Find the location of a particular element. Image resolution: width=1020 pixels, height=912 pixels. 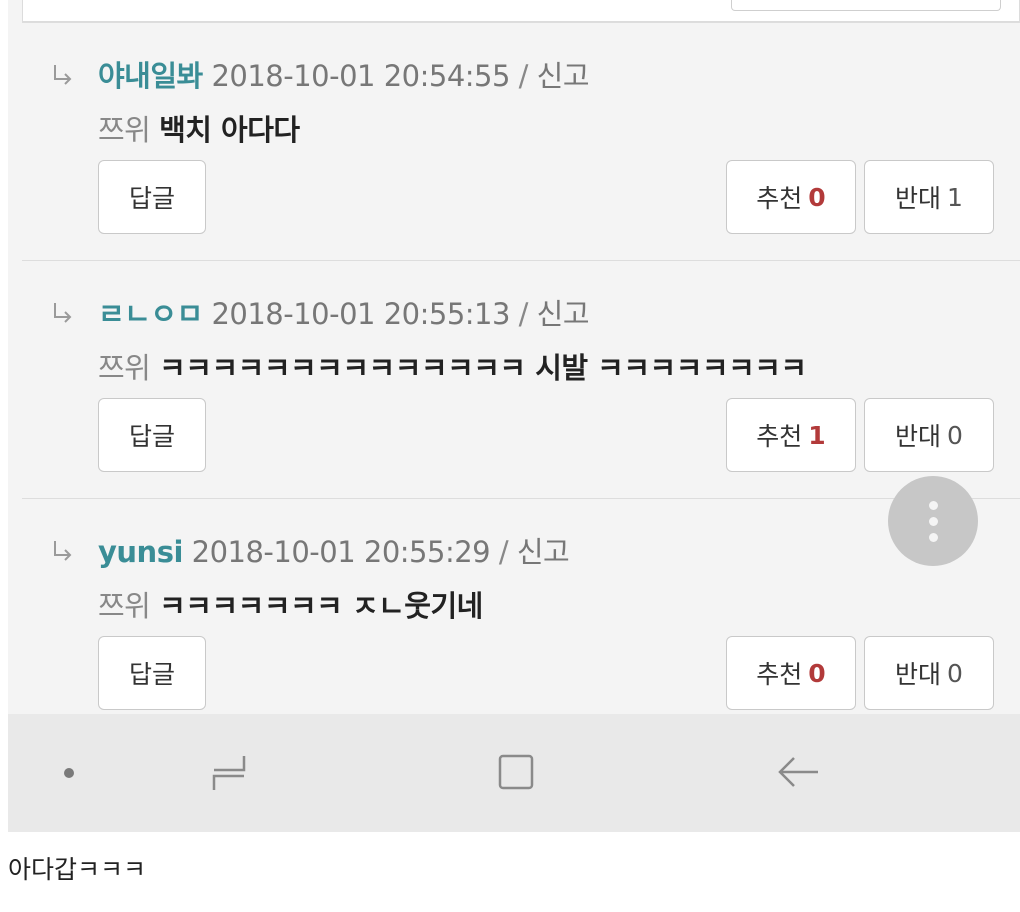

comment-meta: ㄹㄴㅇㅁ 2018-10-01 20:55:13 / 신고 is located at coordinates (344, 312).